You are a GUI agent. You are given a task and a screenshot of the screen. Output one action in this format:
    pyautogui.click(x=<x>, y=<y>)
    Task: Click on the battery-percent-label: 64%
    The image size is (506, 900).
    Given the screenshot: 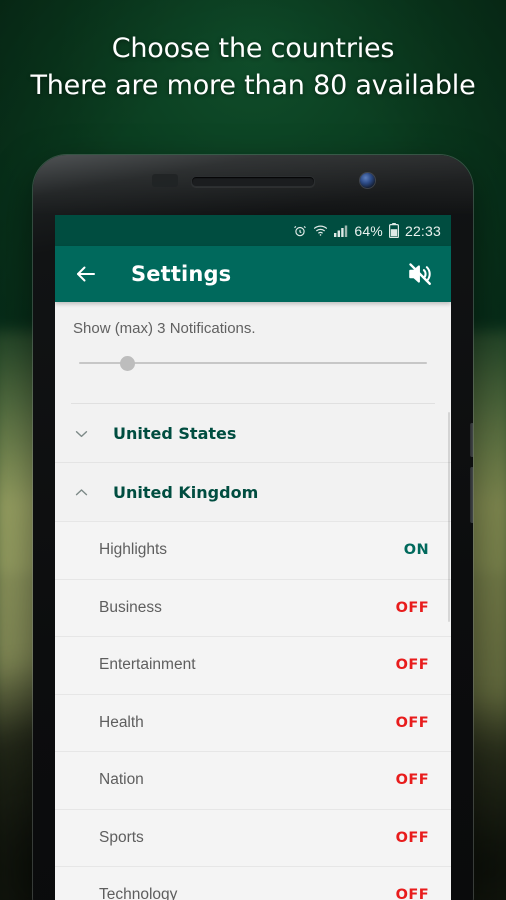 What is the action you would take?
    pyautogui.click(x=368, y=230)
    